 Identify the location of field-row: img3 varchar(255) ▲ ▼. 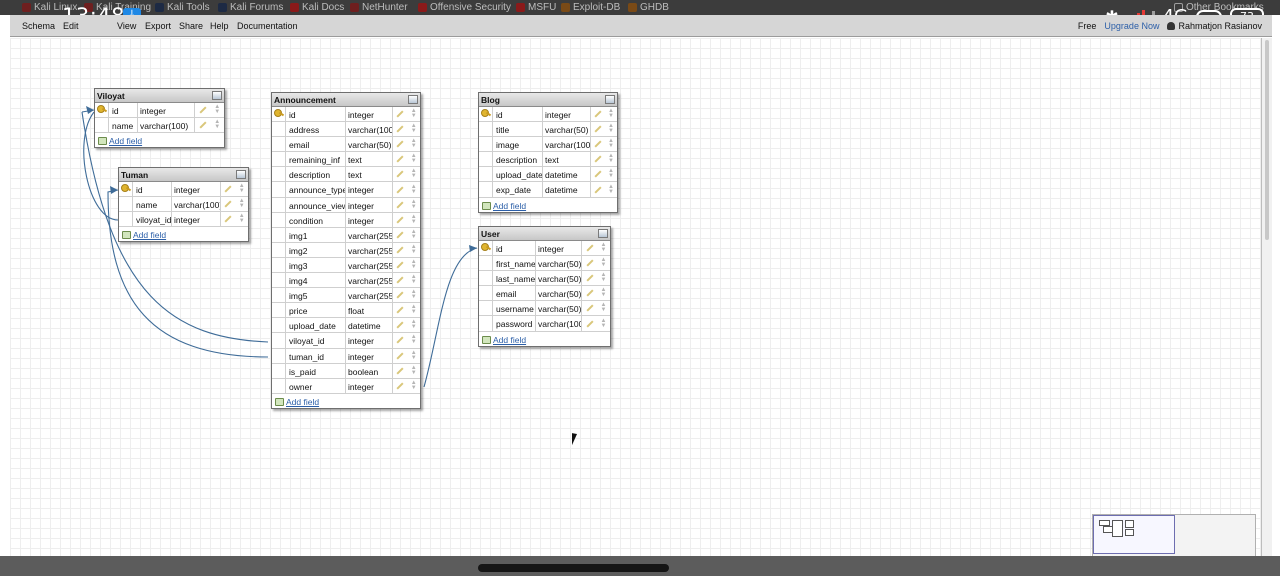
(346, 265).